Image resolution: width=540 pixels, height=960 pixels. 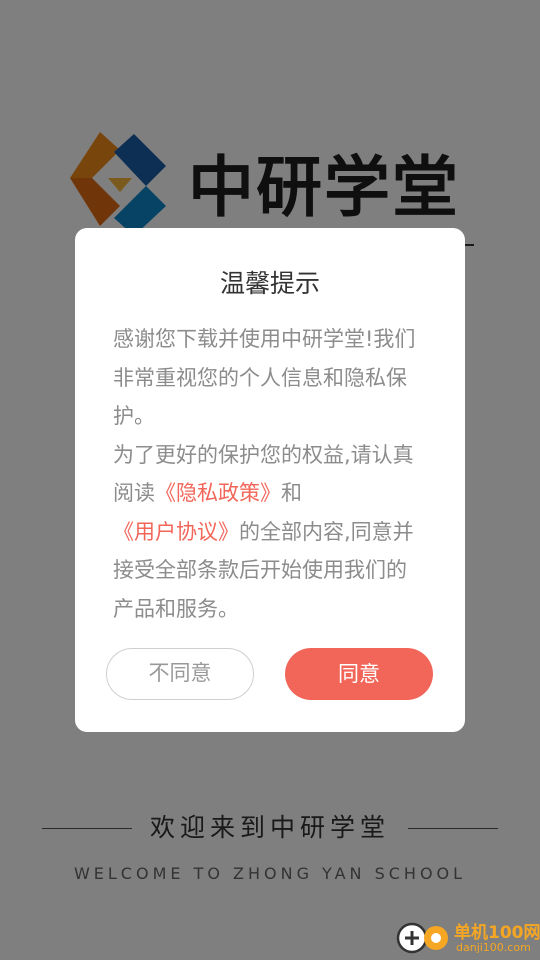 What do you see at coordinates (422, 938) in the screenshot?
I see `danji100-logo-icon` at bounding box center [422, 938].